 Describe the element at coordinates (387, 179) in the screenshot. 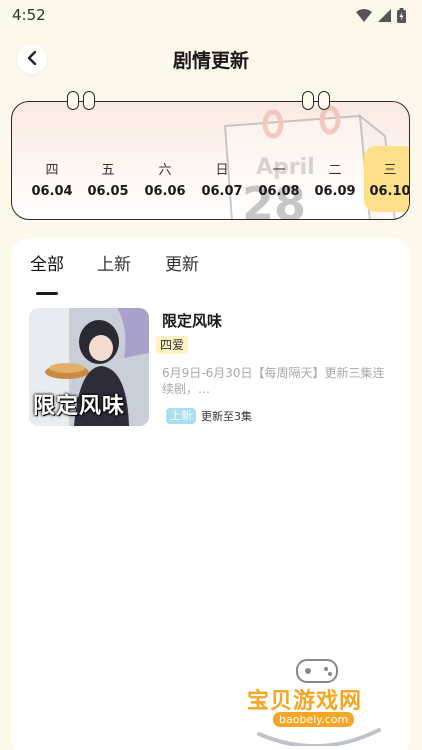

I see `day-item-wed-selected: 三 06.10` at that location.